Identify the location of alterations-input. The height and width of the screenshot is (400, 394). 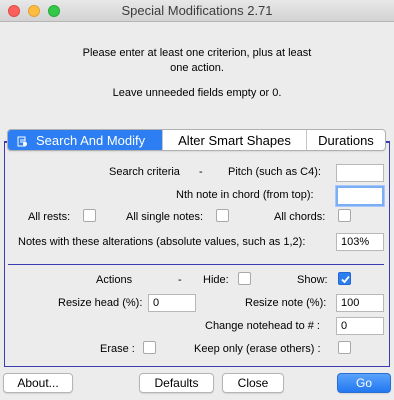
(360, 242).